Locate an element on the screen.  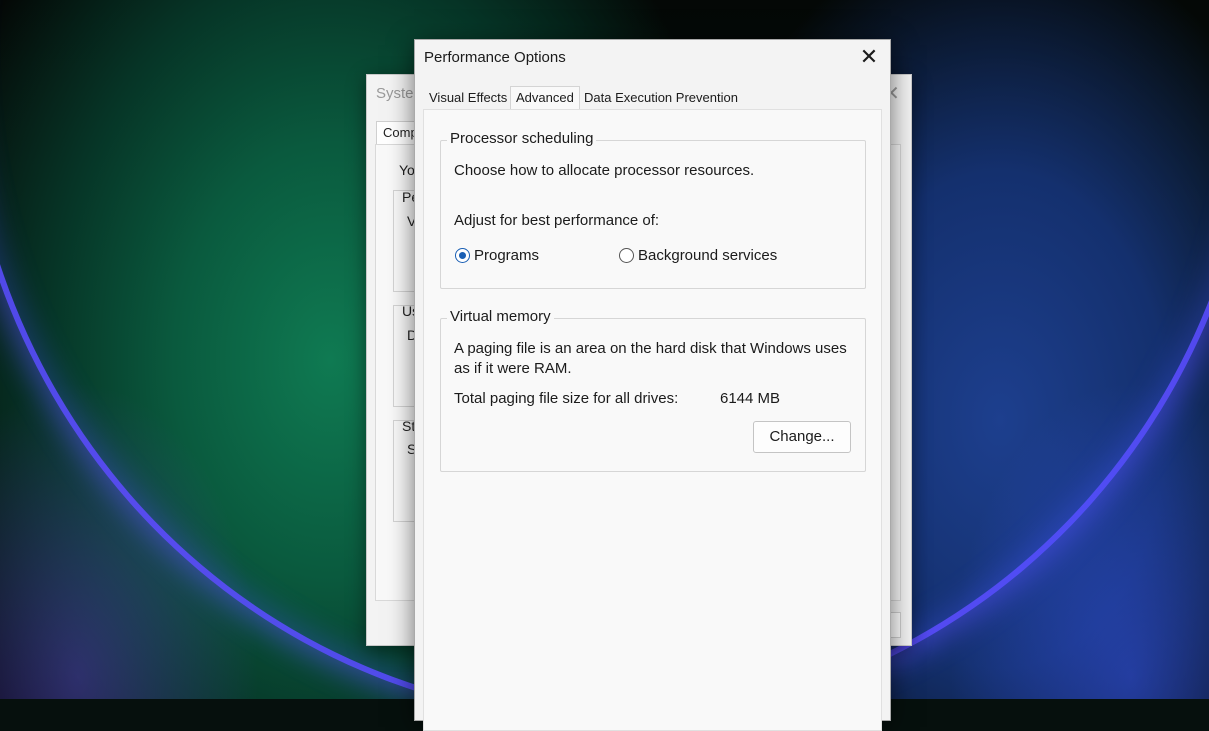
close-icon: ✕ is located at coordinates (869, 58).